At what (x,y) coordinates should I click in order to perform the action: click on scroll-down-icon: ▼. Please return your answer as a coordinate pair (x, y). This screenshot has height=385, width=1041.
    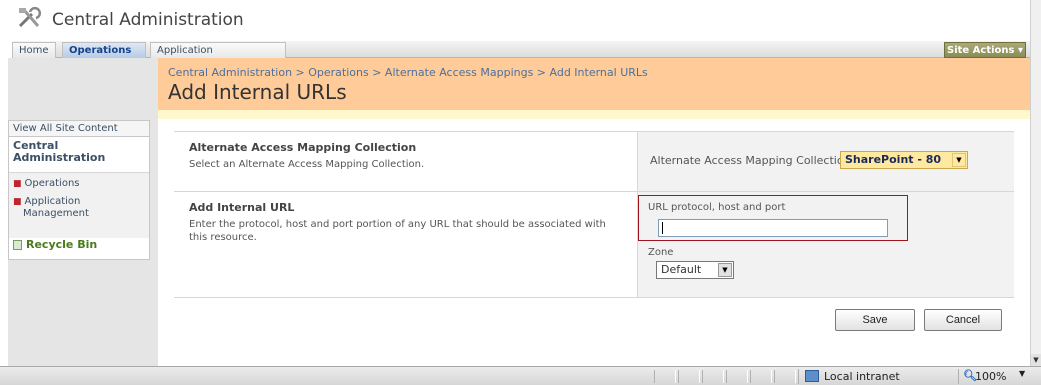
    Looking at the image, I should click on (1036, 360).